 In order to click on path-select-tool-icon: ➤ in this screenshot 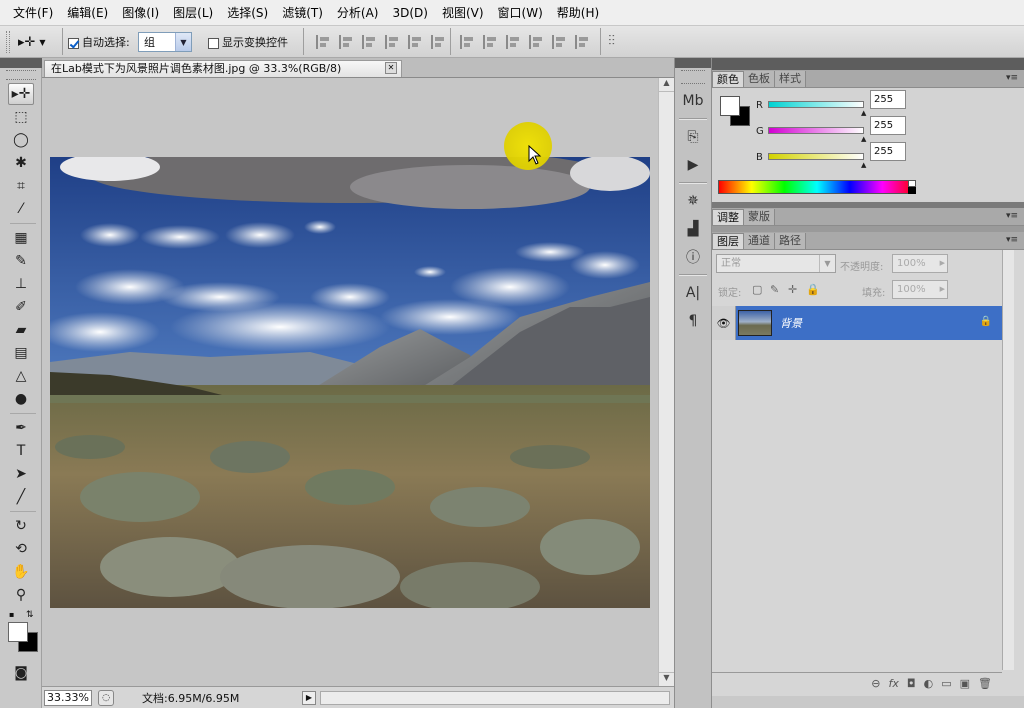, I will do `click(21, 474)`.